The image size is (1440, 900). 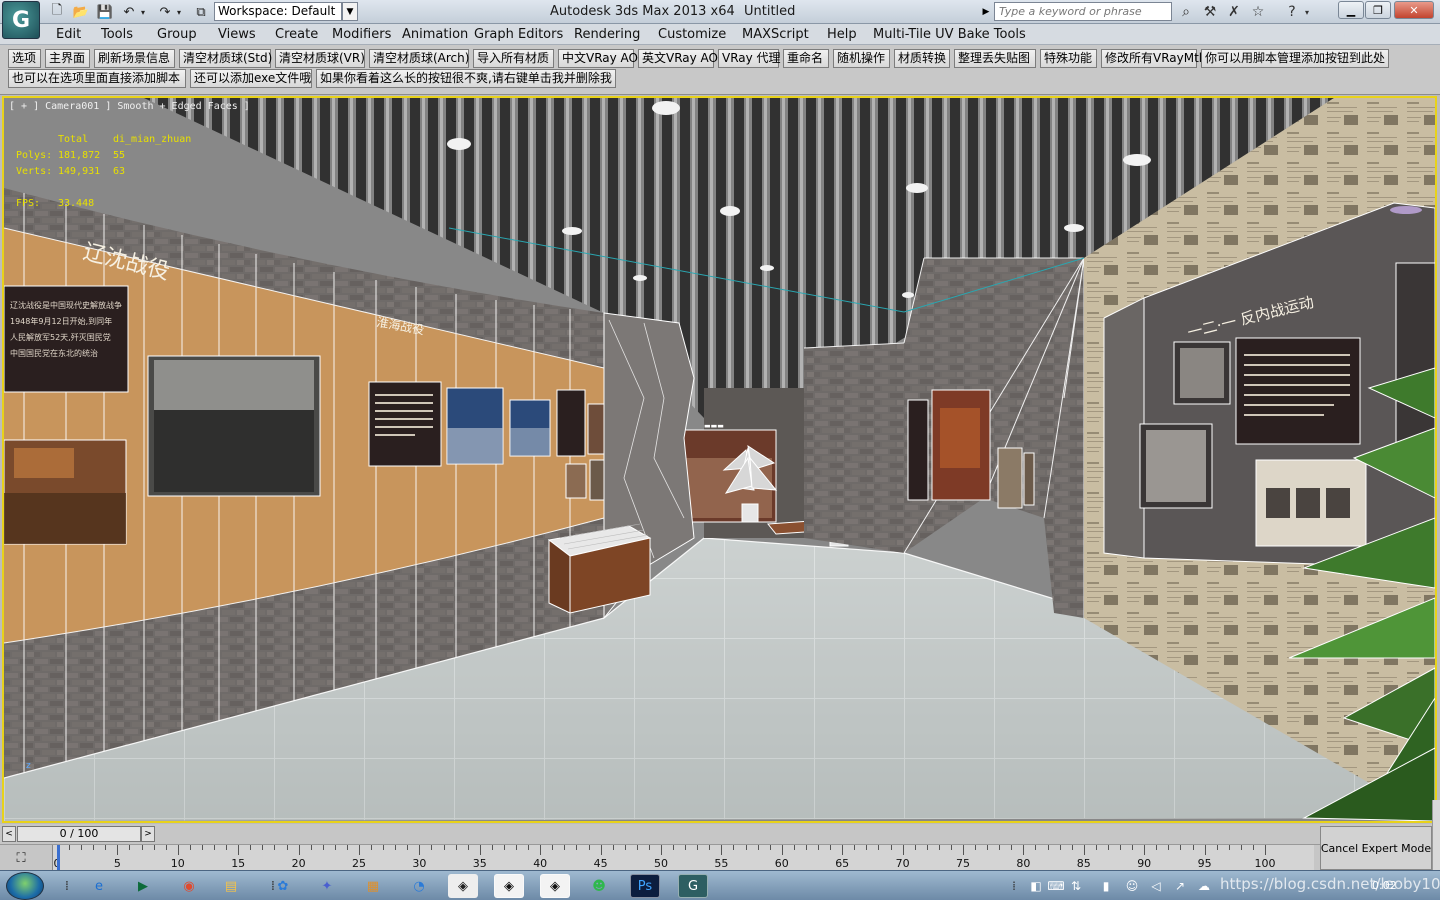 What do you see at coordinates (28, 766) in the screenshot?
I see `axis-z-label: z` at bounding box center [28, 766].